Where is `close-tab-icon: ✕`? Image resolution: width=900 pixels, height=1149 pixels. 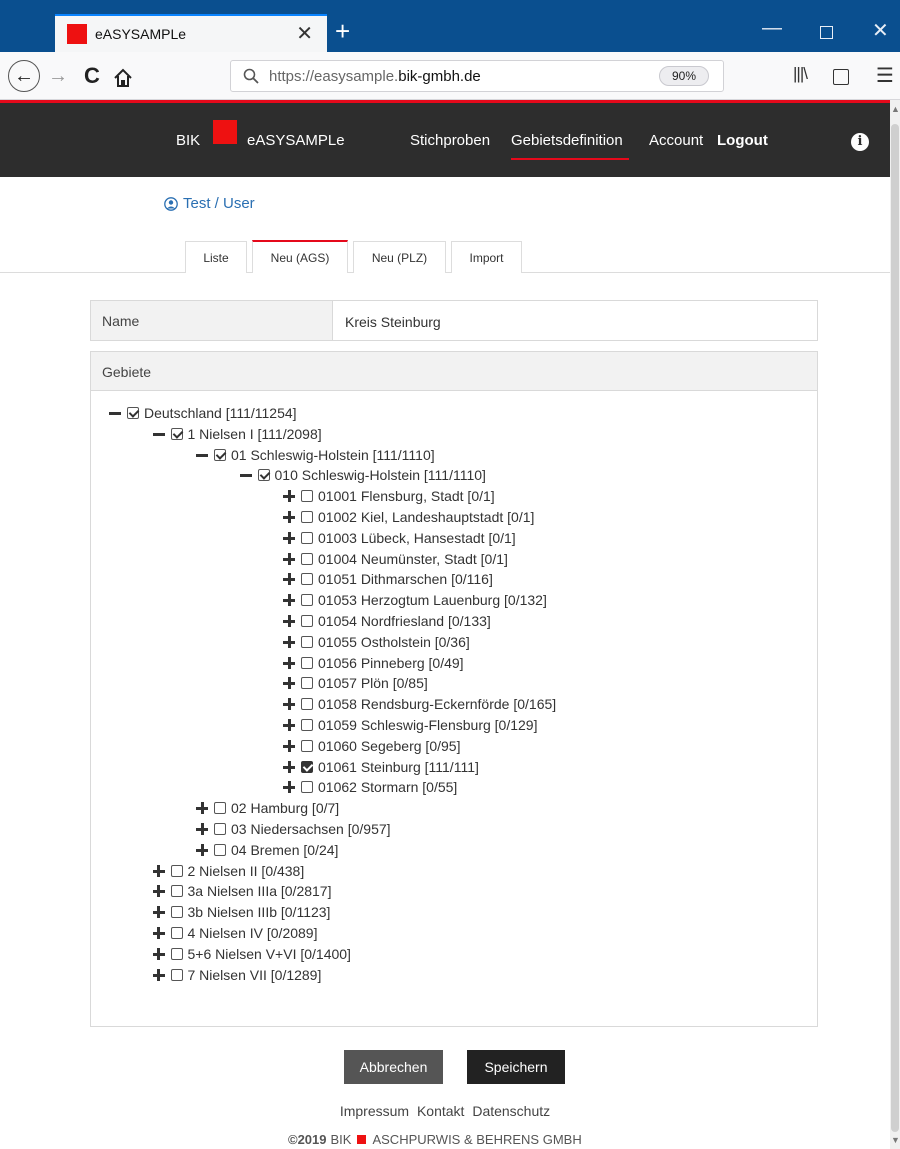 close-tab-icon: ✕ is located at coordinates (304, 34).